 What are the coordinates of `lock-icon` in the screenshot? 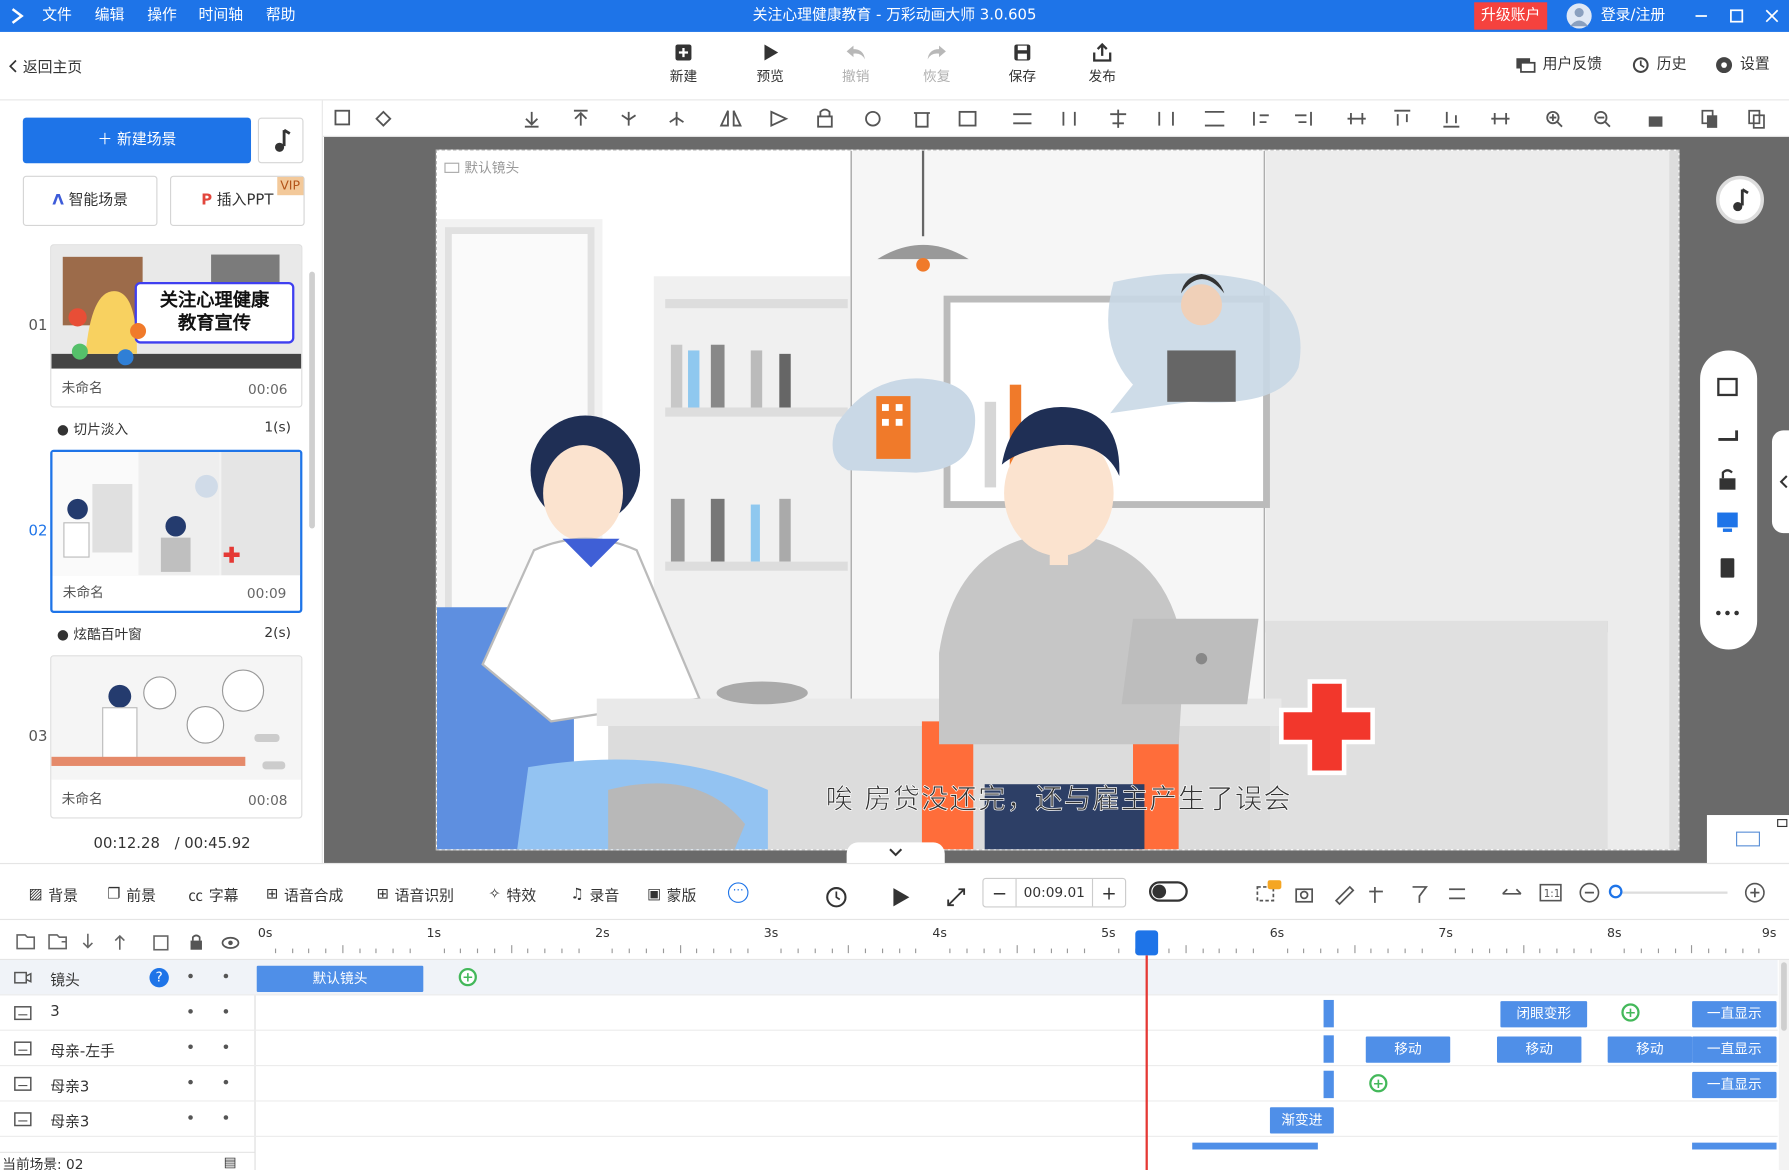 It's located at (1727, 479).